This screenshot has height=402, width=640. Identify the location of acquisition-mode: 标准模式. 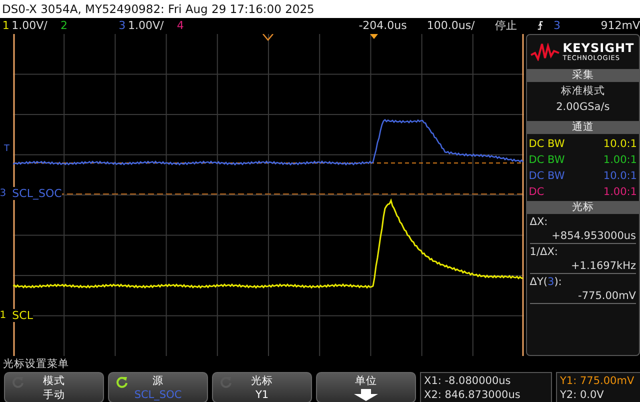
(582, 91).